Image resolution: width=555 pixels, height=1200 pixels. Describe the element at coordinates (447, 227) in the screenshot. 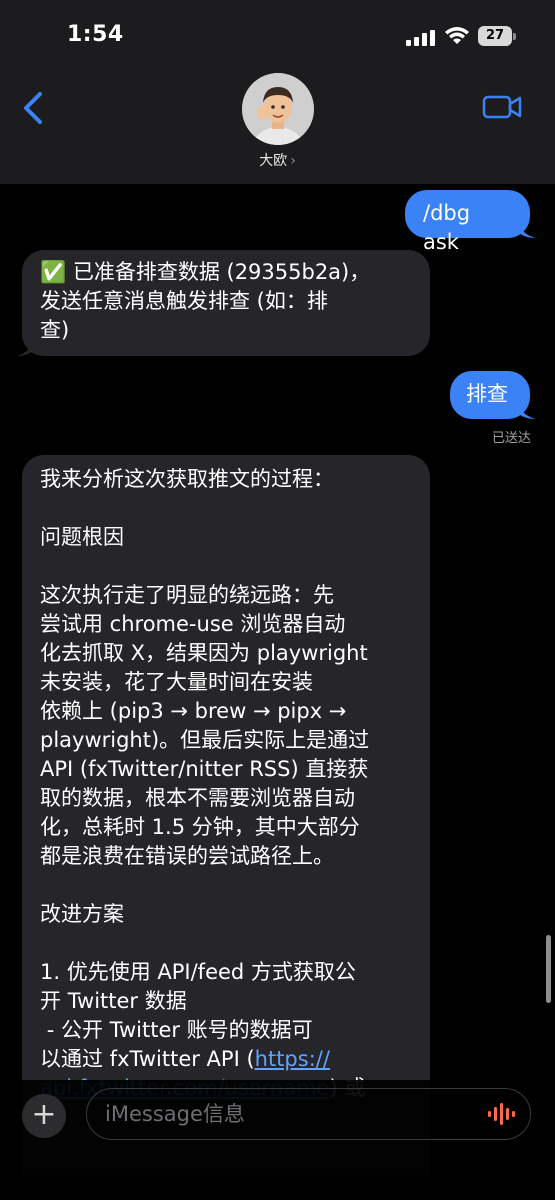

I see `message-text: /dbg ask` at that location.